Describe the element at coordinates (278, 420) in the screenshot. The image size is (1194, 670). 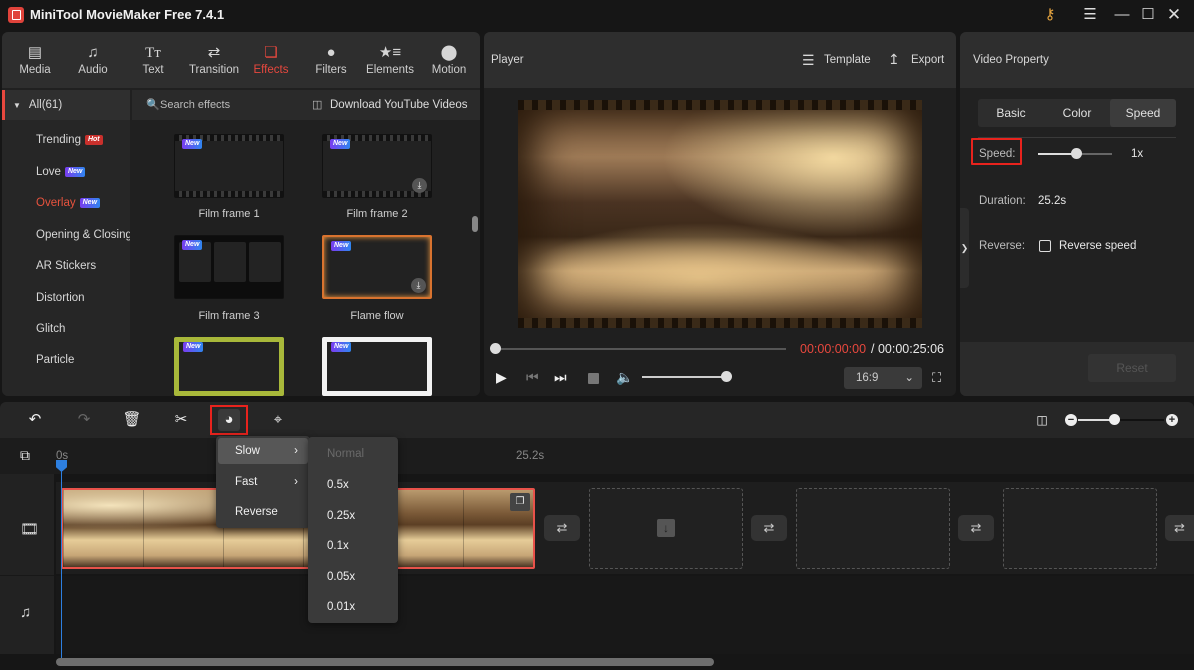
I see `crop-icon: ⌖` at that location.